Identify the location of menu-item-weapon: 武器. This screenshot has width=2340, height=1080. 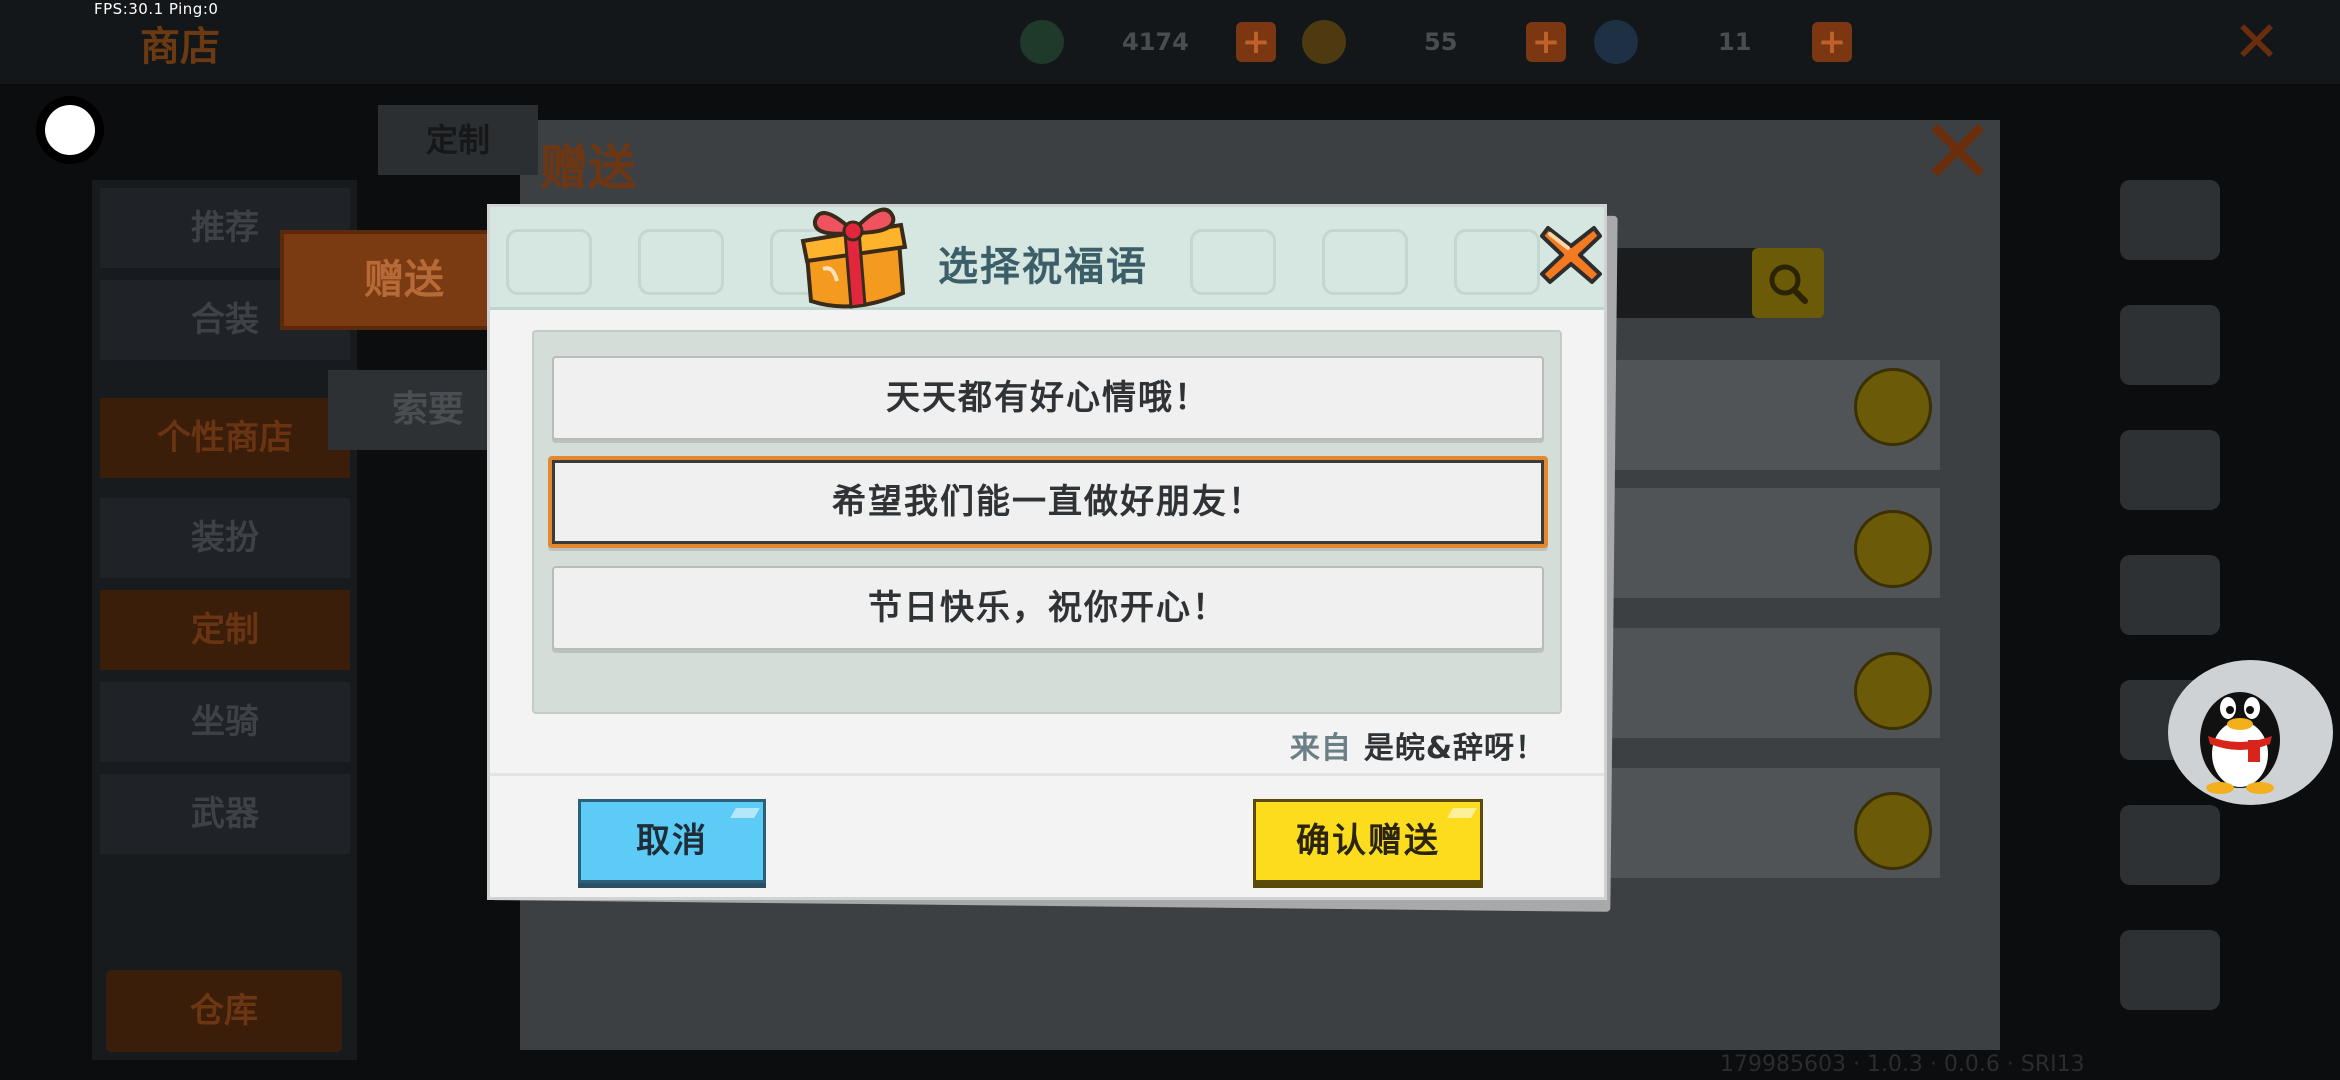
(225, 814).